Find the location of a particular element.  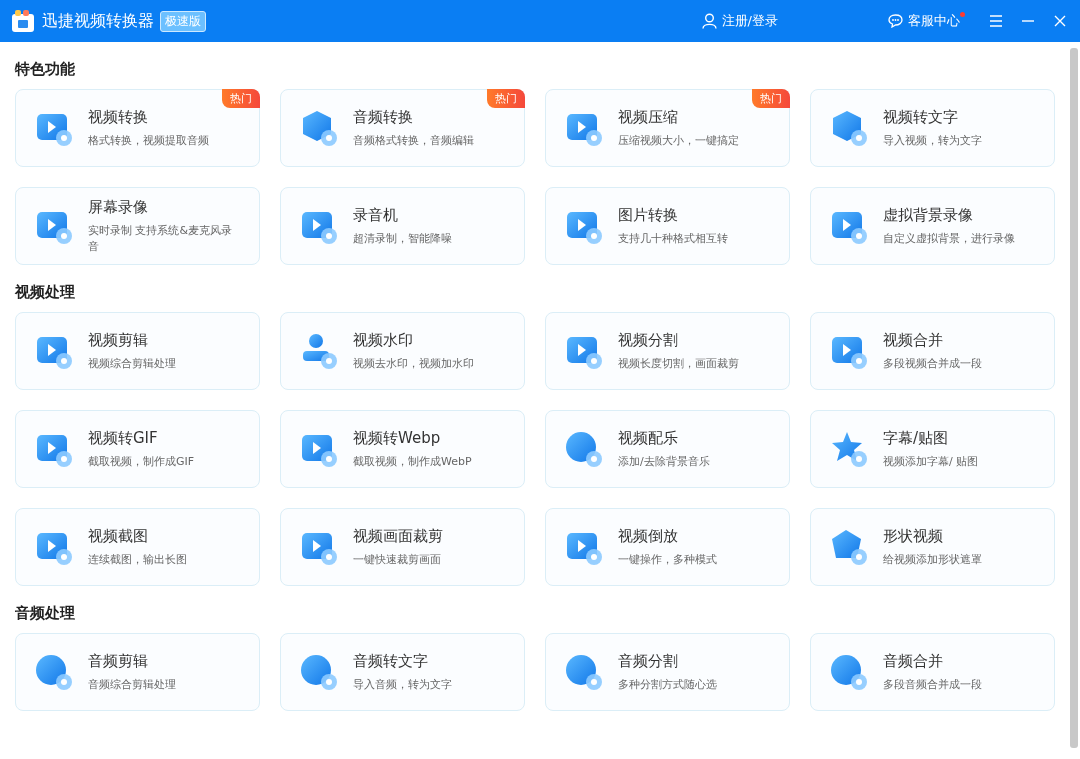

feature-card: 录音机 超清录制，智能降噪 is located at coordinates (402, 226).